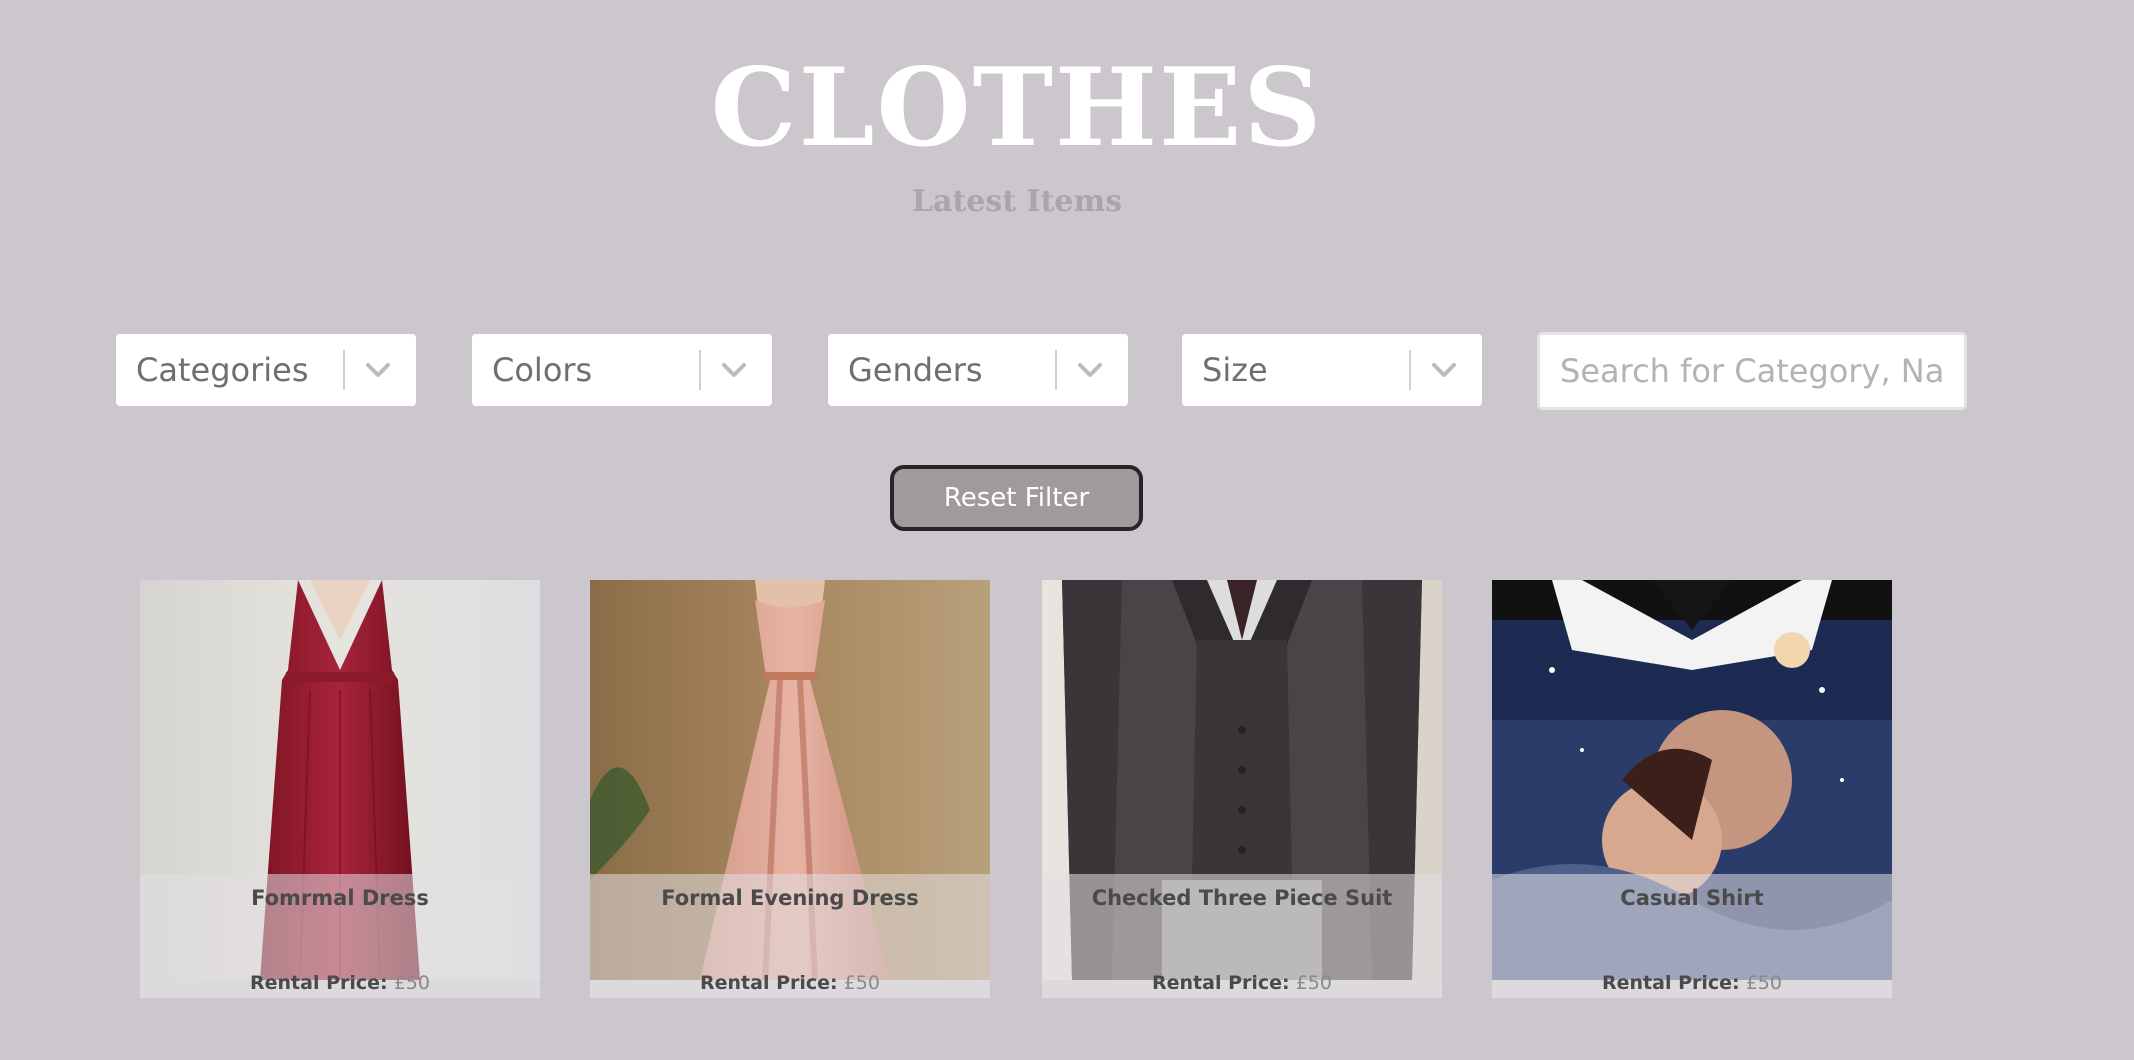 Image resolution: width=2134 pixels, height=1060 pixels. I want to click on size-dropdown: Size, so click(1332, 370).